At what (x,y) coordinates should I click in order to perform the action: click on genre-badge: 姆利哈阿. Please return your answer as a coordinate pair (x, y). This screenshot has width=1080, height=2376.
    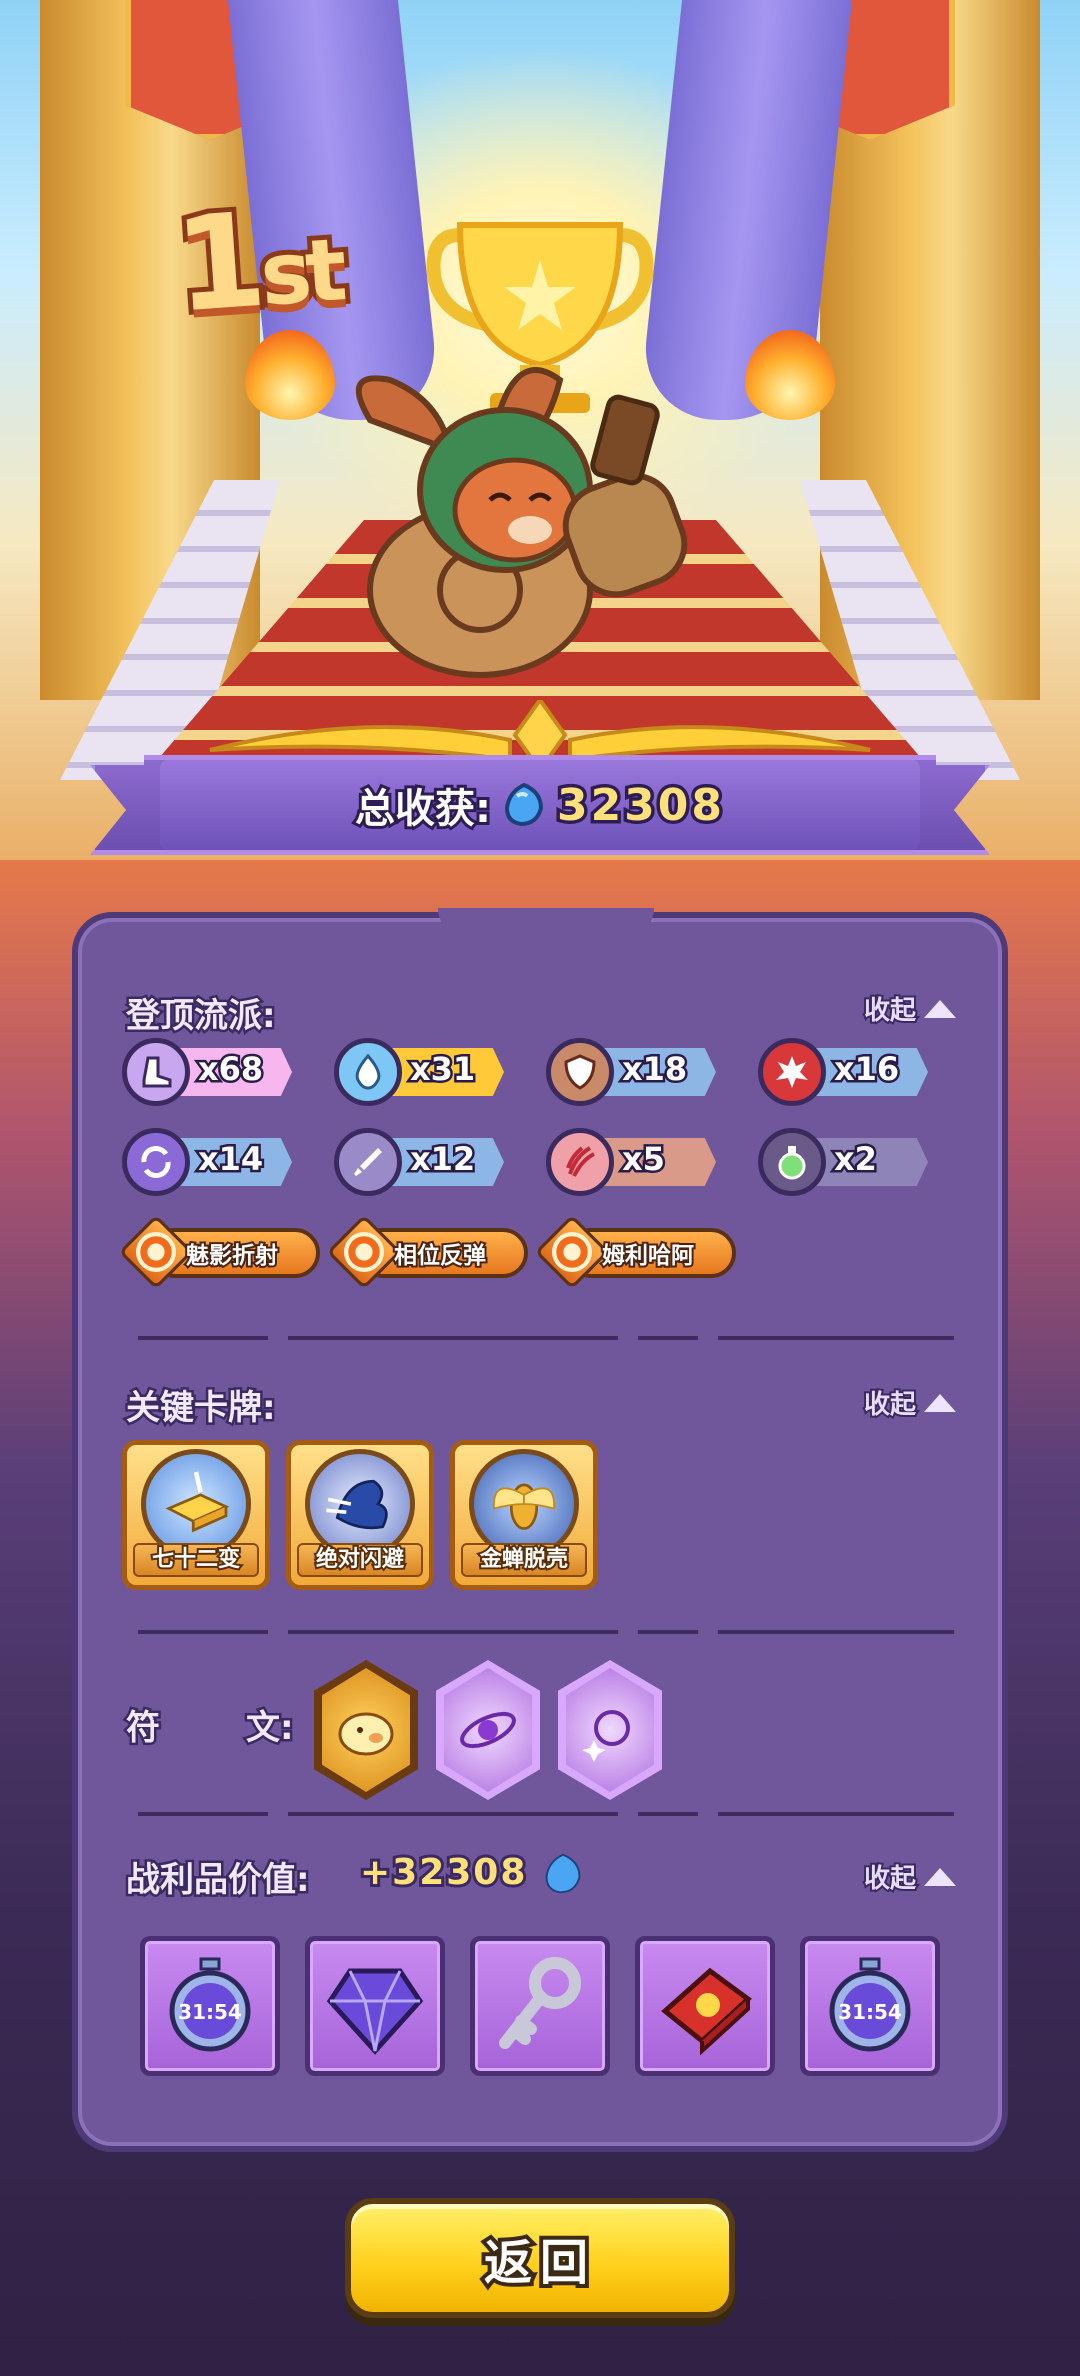
    Looking at the image, I should click on (636, 1252).